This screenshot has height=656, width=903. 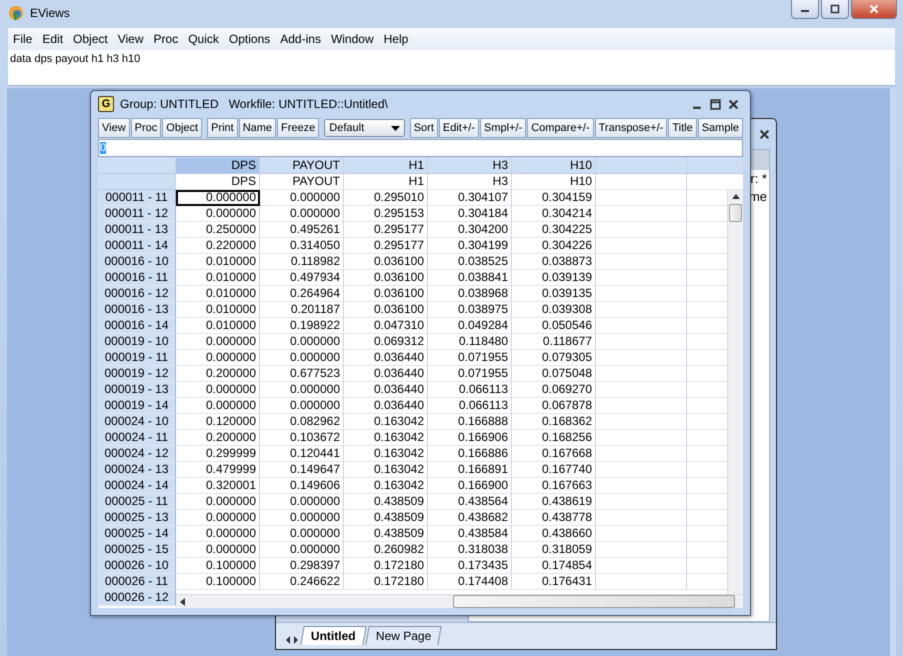 I want to click on menu-item: File, so click(x=23, y=39).